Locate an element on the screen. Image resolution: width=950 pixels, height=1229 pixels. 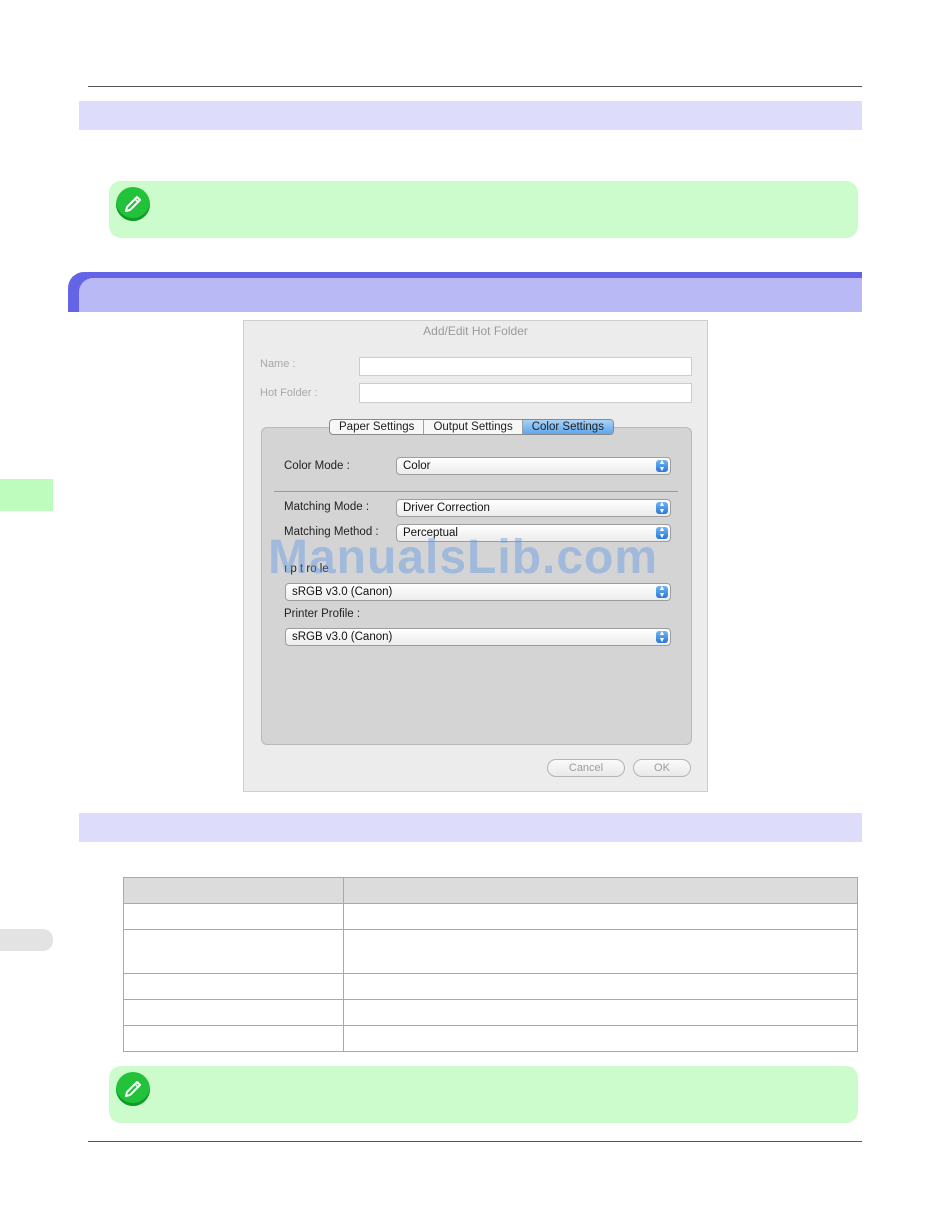
input-profile-popup: sRGB v3.0 (Canon) ▲ ▼ is located at coordinates (478, 592).